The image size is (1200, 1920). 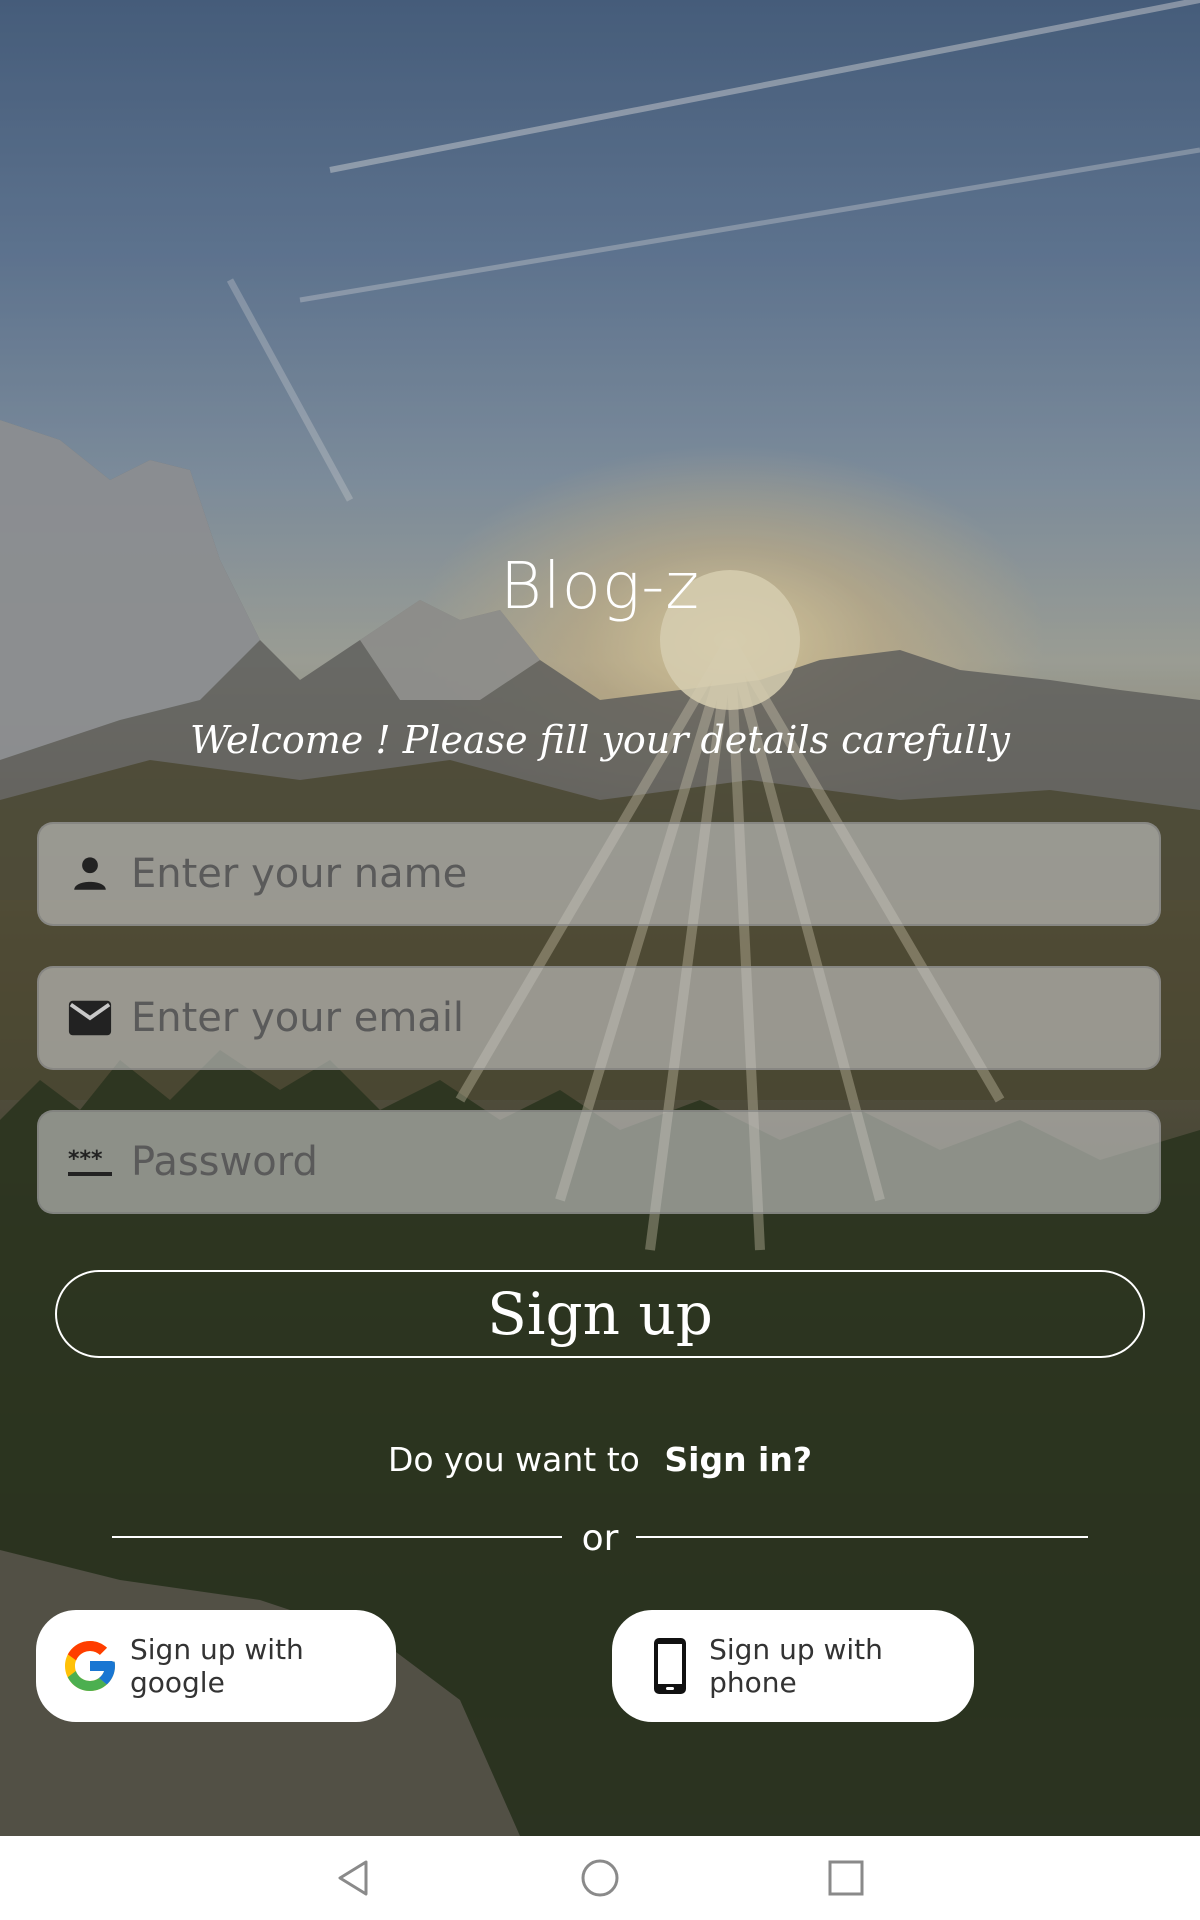 I want to click on google-signup-button: Sign up with google, so click(x=216, y=1666).